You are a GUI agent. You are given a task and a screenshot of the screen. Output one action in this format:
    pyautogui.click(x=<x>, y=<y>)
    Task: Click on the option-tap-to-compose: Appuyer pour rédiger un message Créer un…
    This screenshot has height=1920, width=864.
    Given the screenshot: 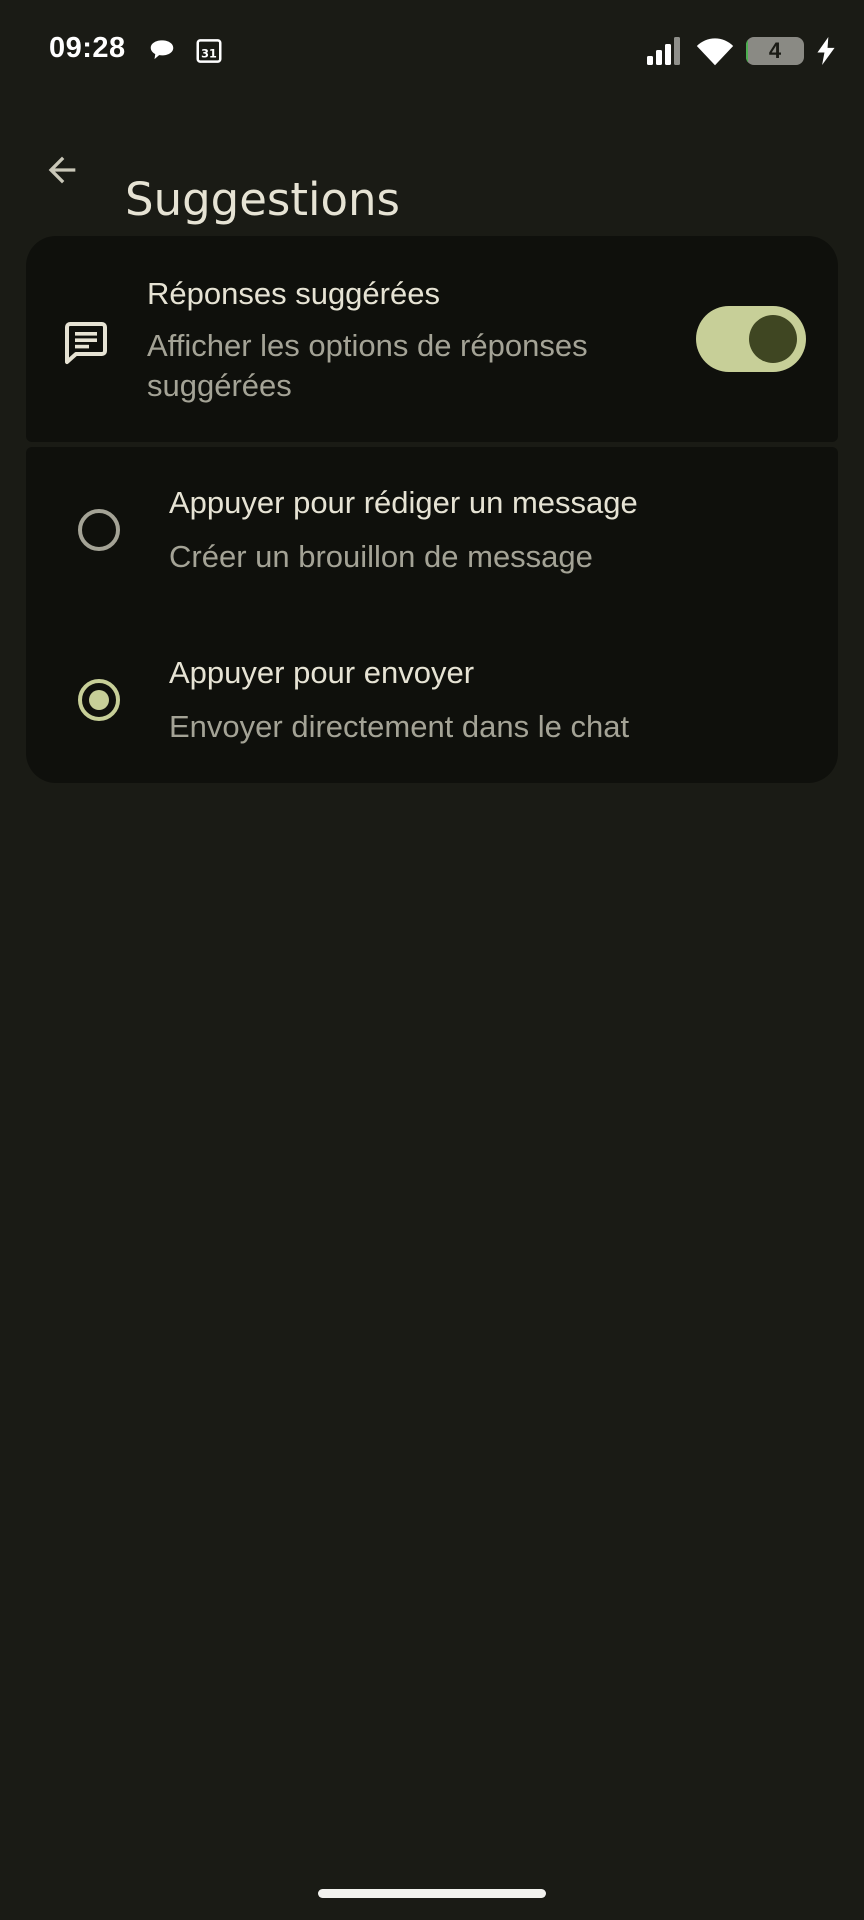 What is the action you would take?
    pyautogui.click(x=432, y=530)
    